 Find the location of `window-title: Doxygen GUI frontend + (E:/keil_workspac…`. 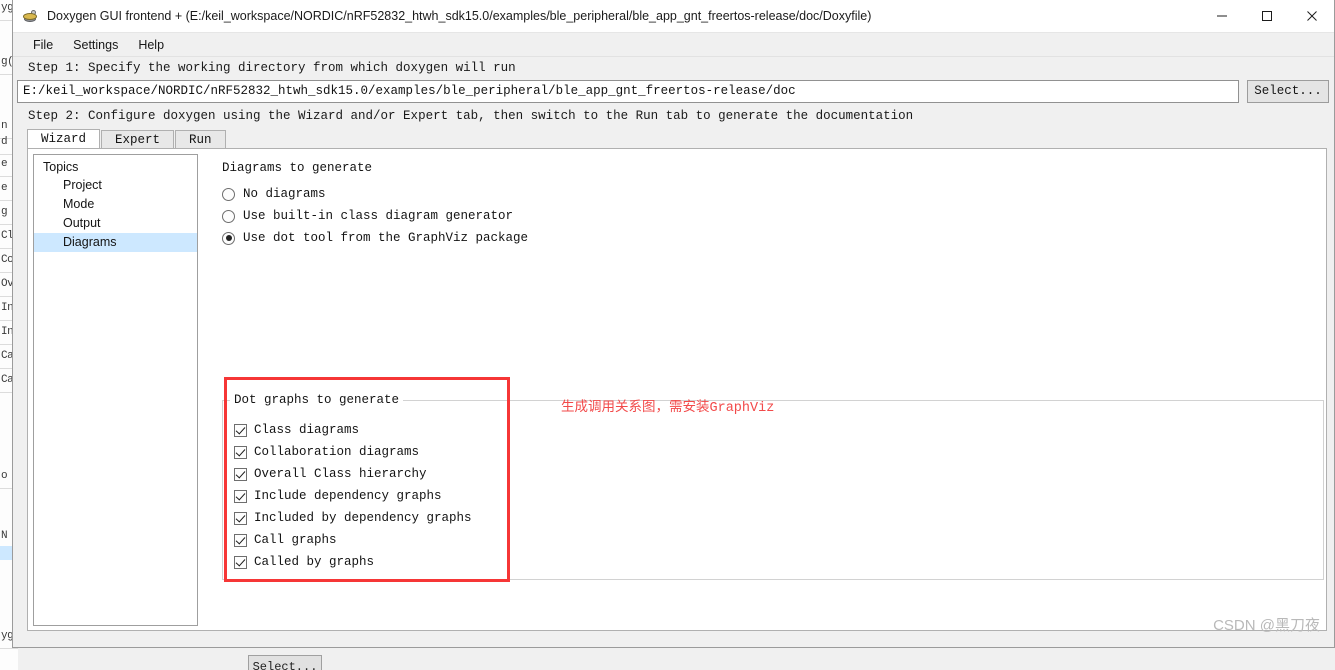

window-title: Doxygen GUI frontend + (E:/keil_workspac… is located at coordinates (459, 16).